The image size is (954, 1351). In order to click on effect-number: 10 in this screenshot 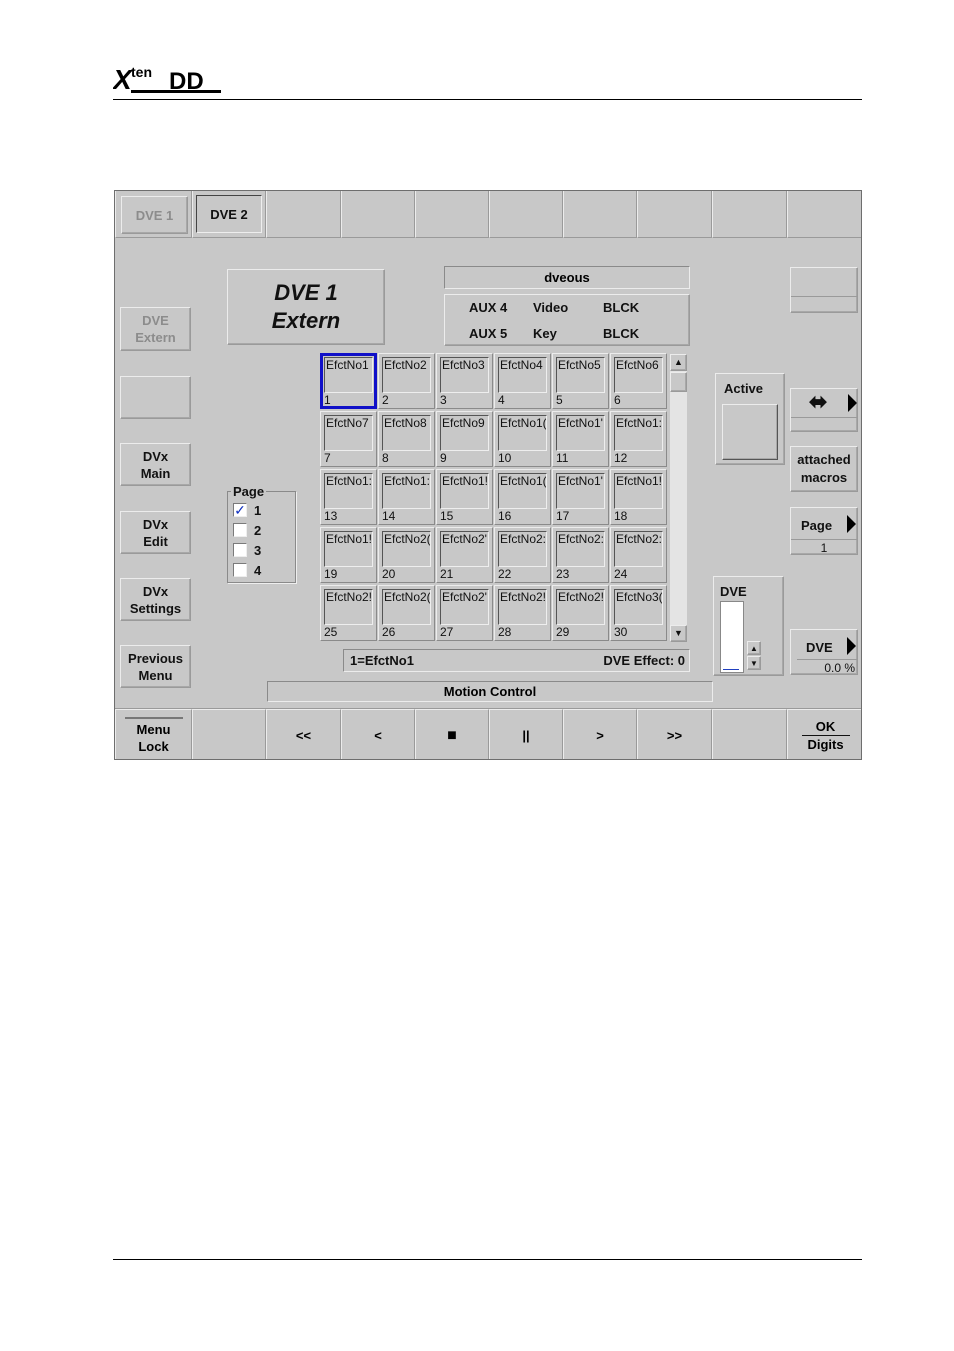, I will do `click(505, 458)`.